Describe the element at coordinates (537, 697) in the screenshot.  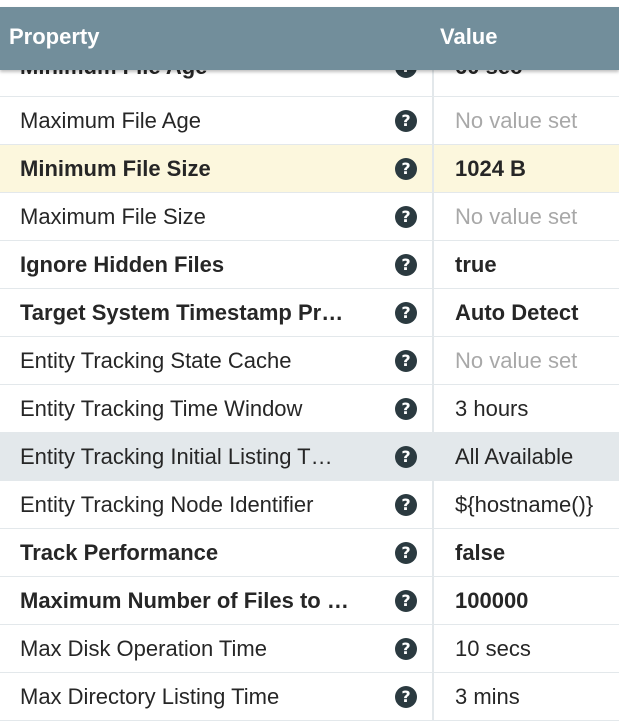
I see `property-value: 3 mins` at that location.